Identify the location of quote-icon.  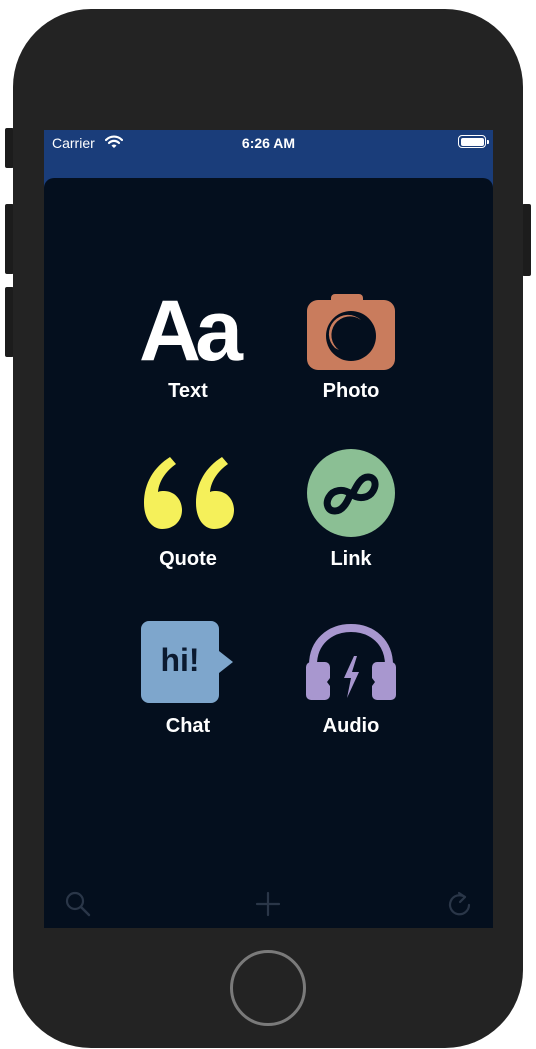
(188, 493).